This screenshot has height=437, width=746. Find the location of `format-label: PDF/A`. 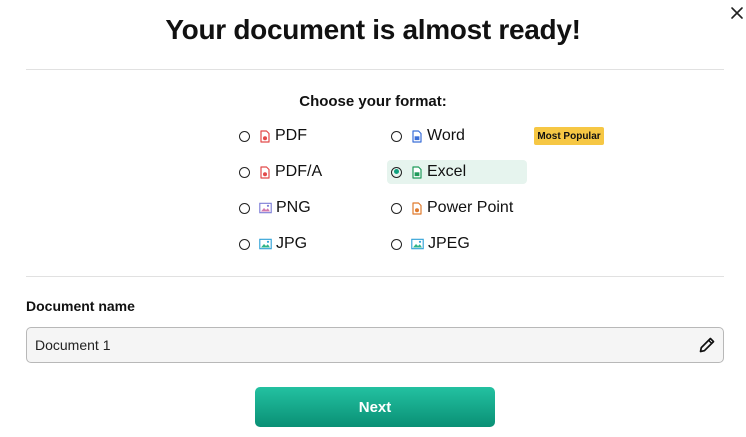

format-label: PDF/A is located at coordinates (299, 171).